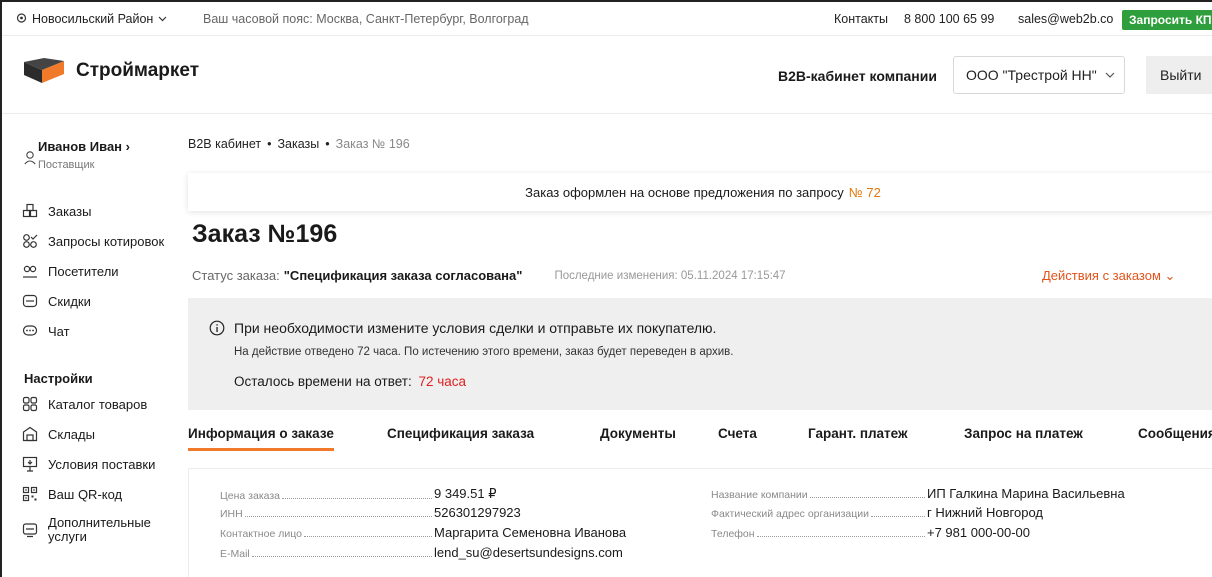  I want to click on sidebar-item-delivery: Условия поставки, so click(88, 464).